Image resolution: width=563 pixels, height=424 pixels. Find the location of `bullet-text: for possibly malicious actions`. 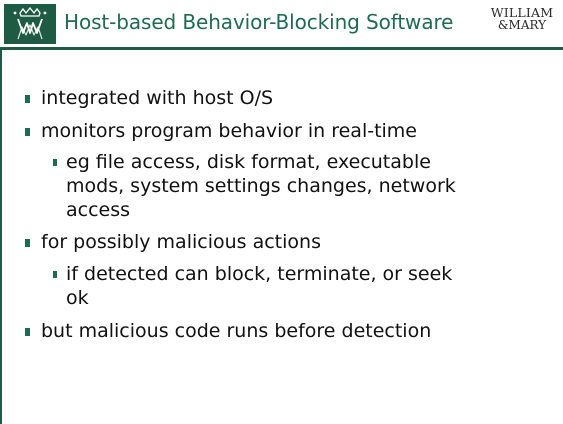

bullet-text: for possibly malicious actions is located at coordinates (181, 242).